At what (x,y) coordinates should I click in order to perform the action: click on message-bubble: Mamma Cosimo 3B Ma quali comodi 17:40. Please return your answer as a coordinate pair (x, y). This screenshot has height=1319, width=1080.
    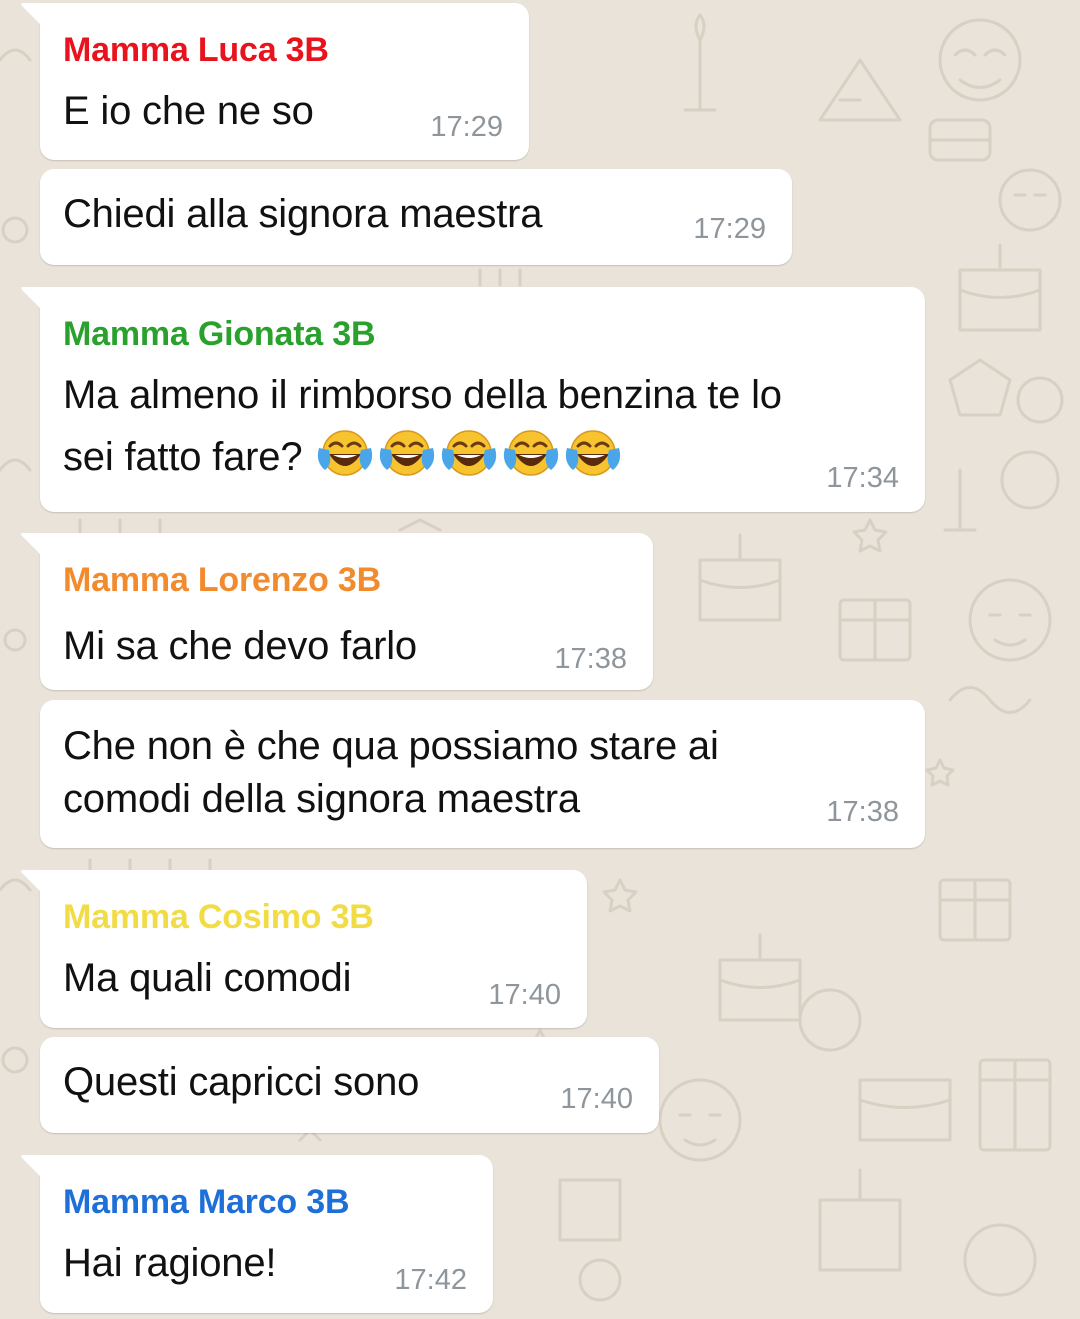
    Looking at the image, I should click on (304, 949).